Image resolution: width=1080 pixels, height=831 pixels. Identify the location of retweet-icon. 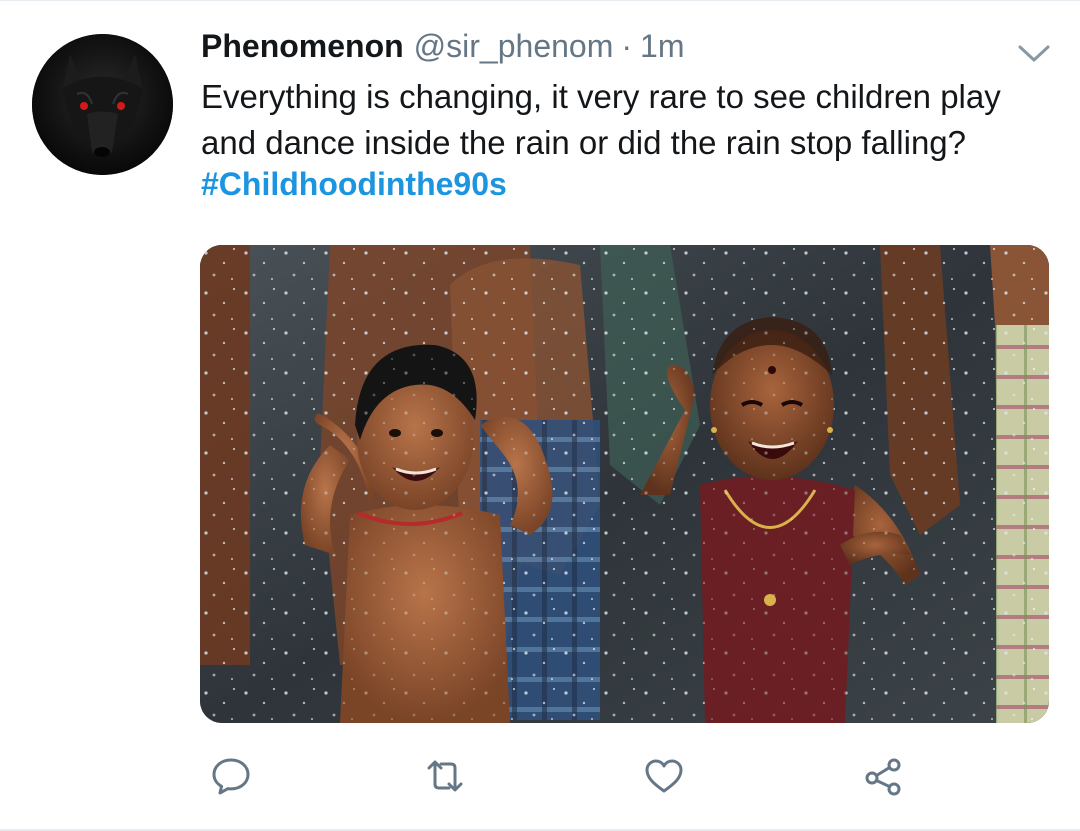
(445, 776).